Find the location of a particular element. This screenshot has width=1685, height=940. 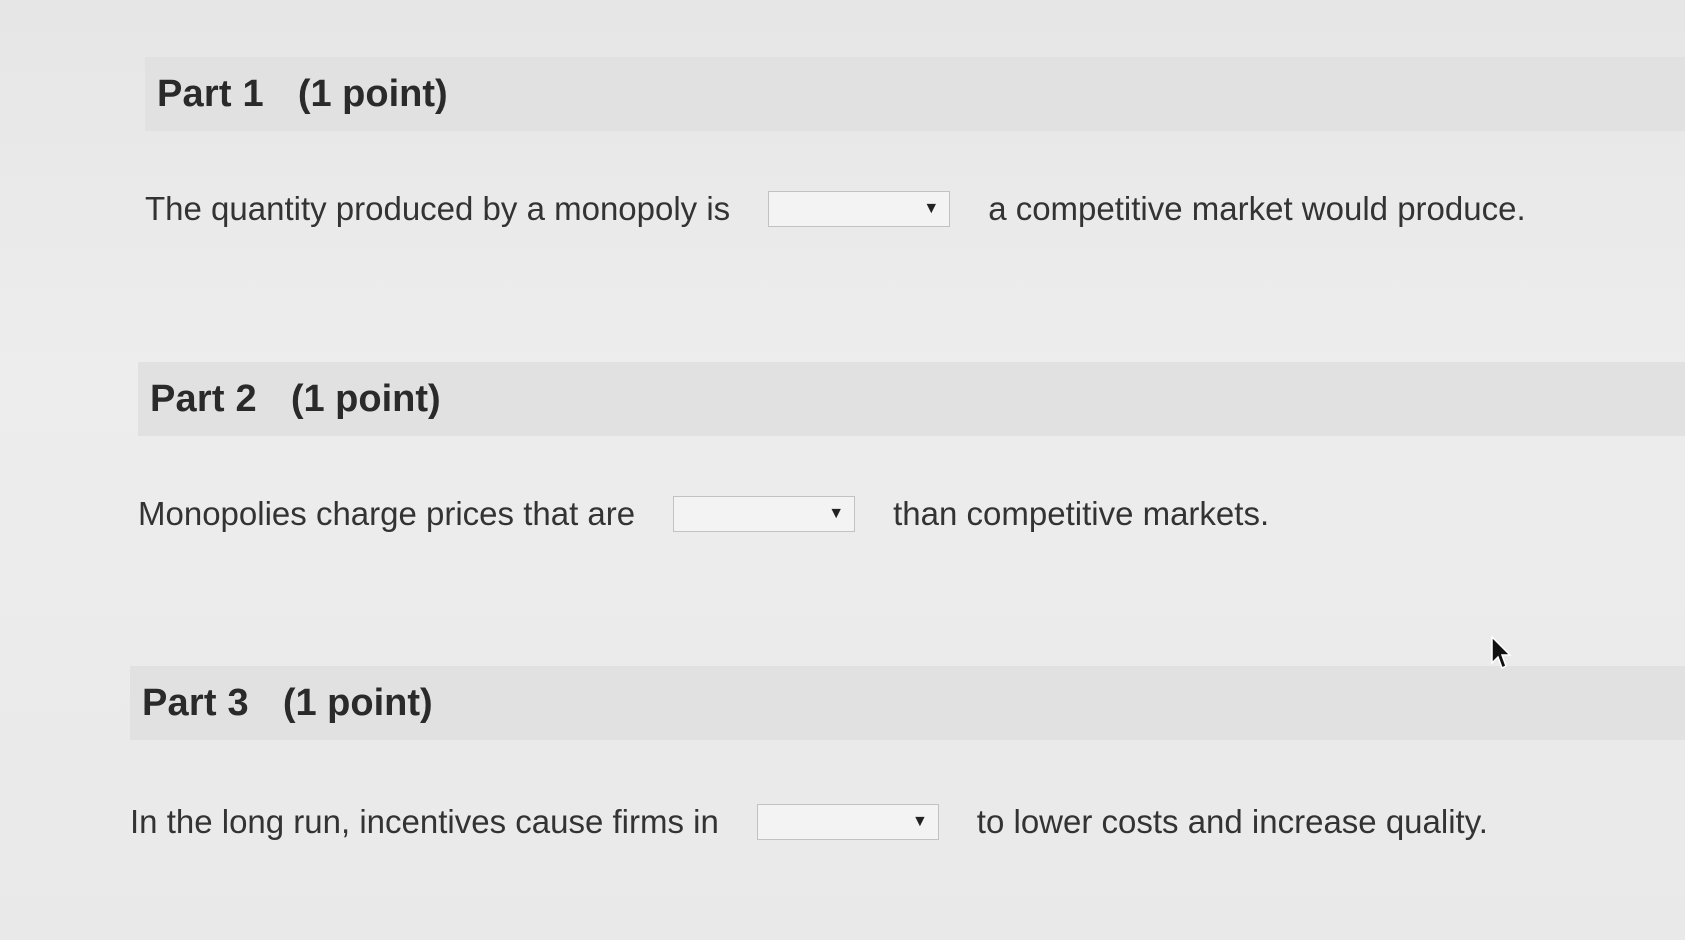

part-3-answer-select: ▼ is located at coordinates (847, 822).